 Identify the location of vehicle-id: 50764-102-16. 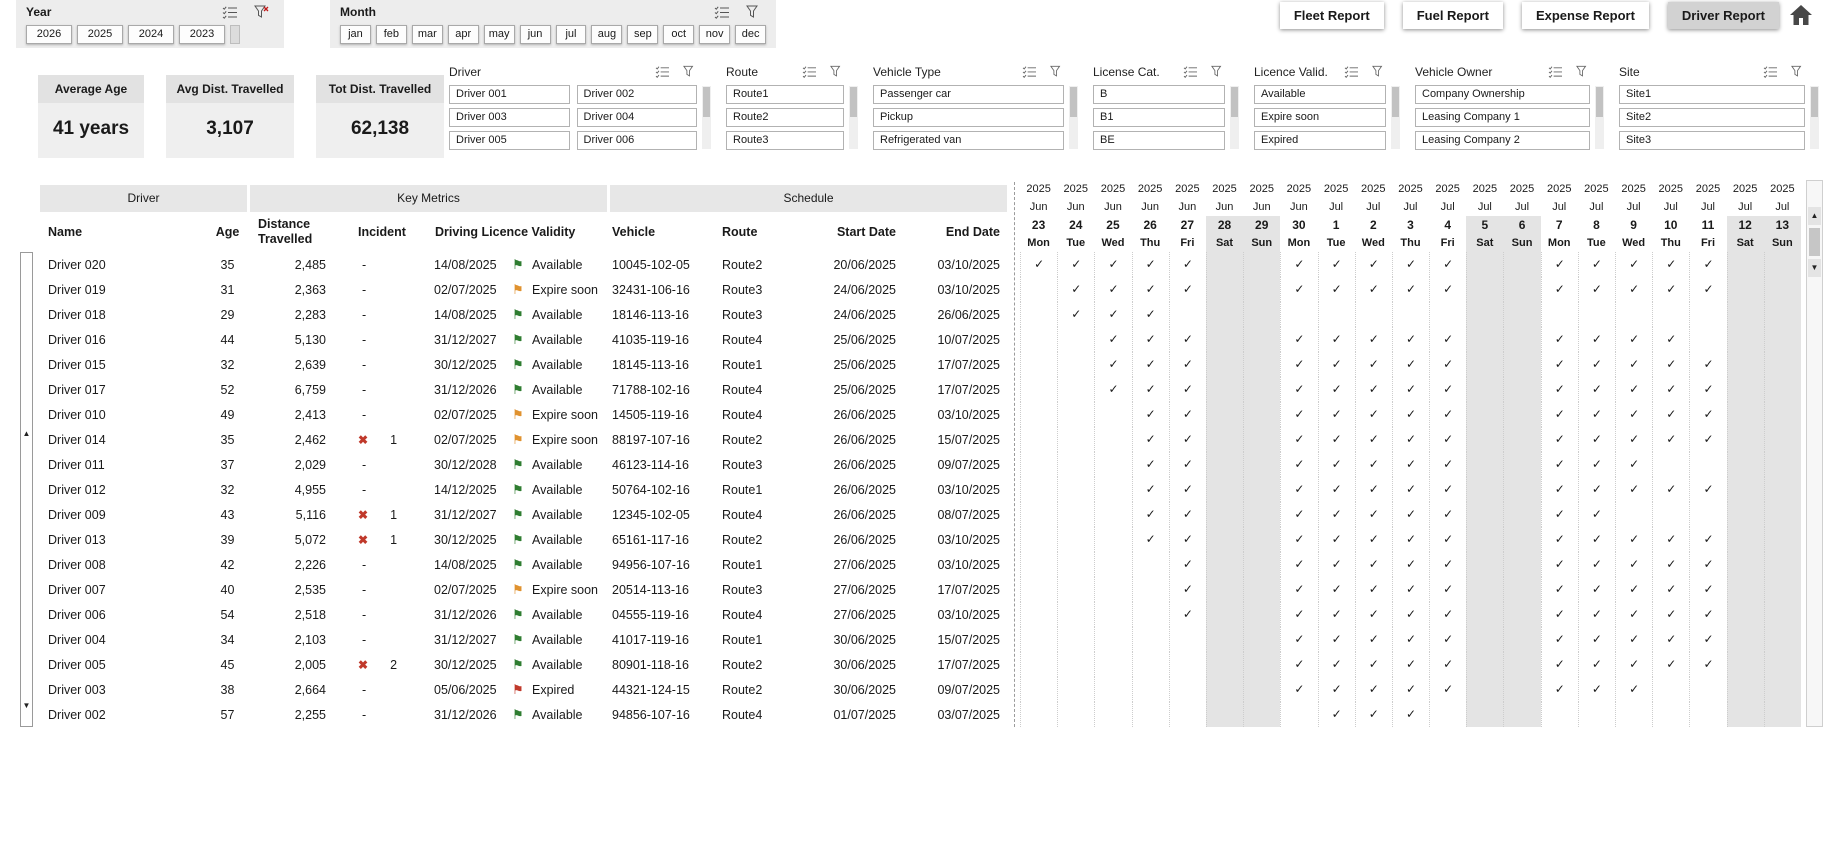
(651, 489).